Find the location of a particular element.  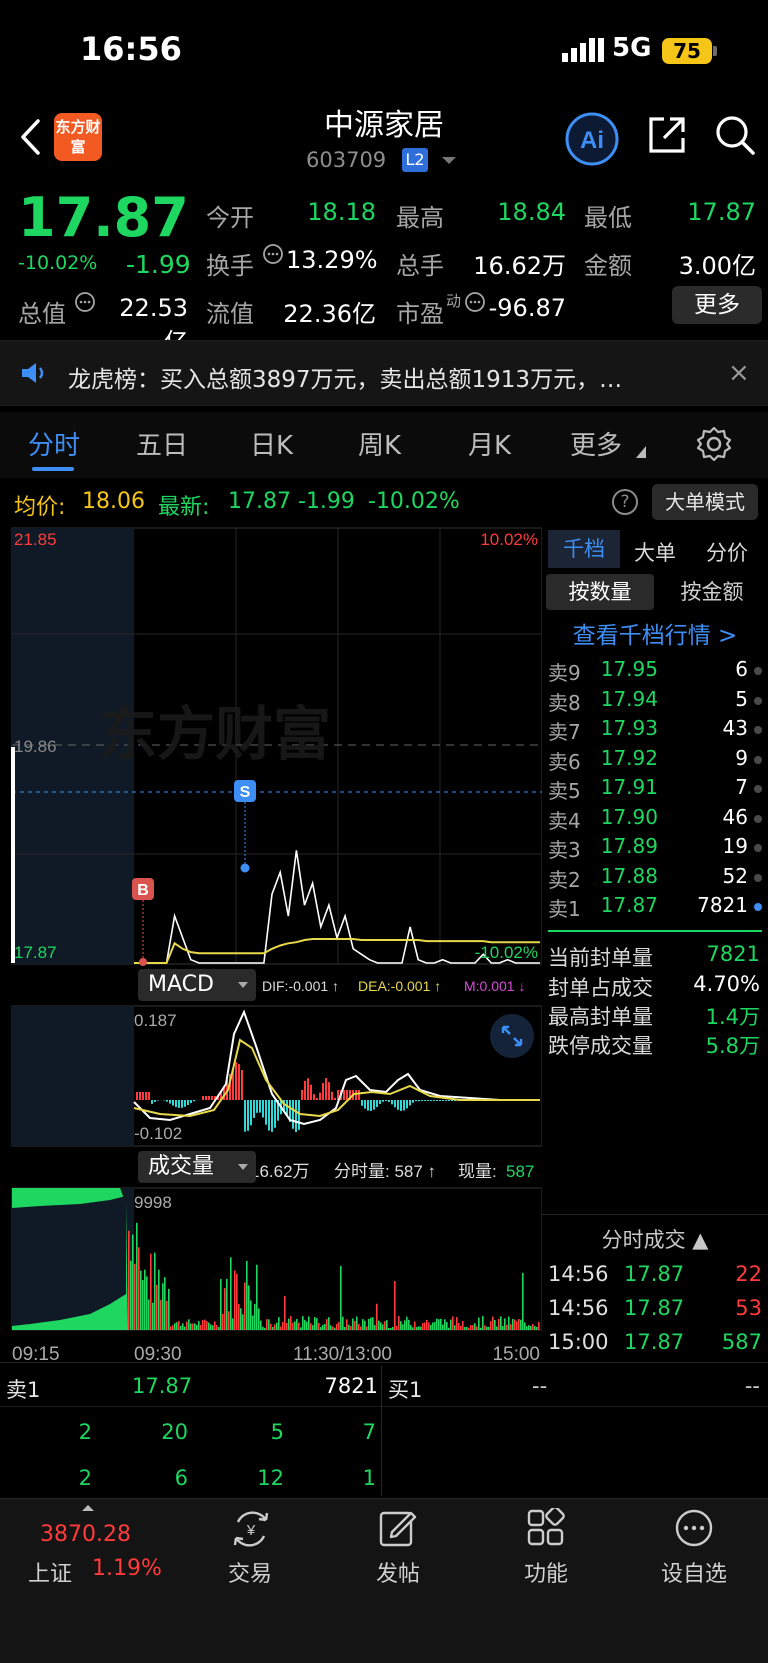

by-amount-button: 按金额 is located at coordinates (712, 592).